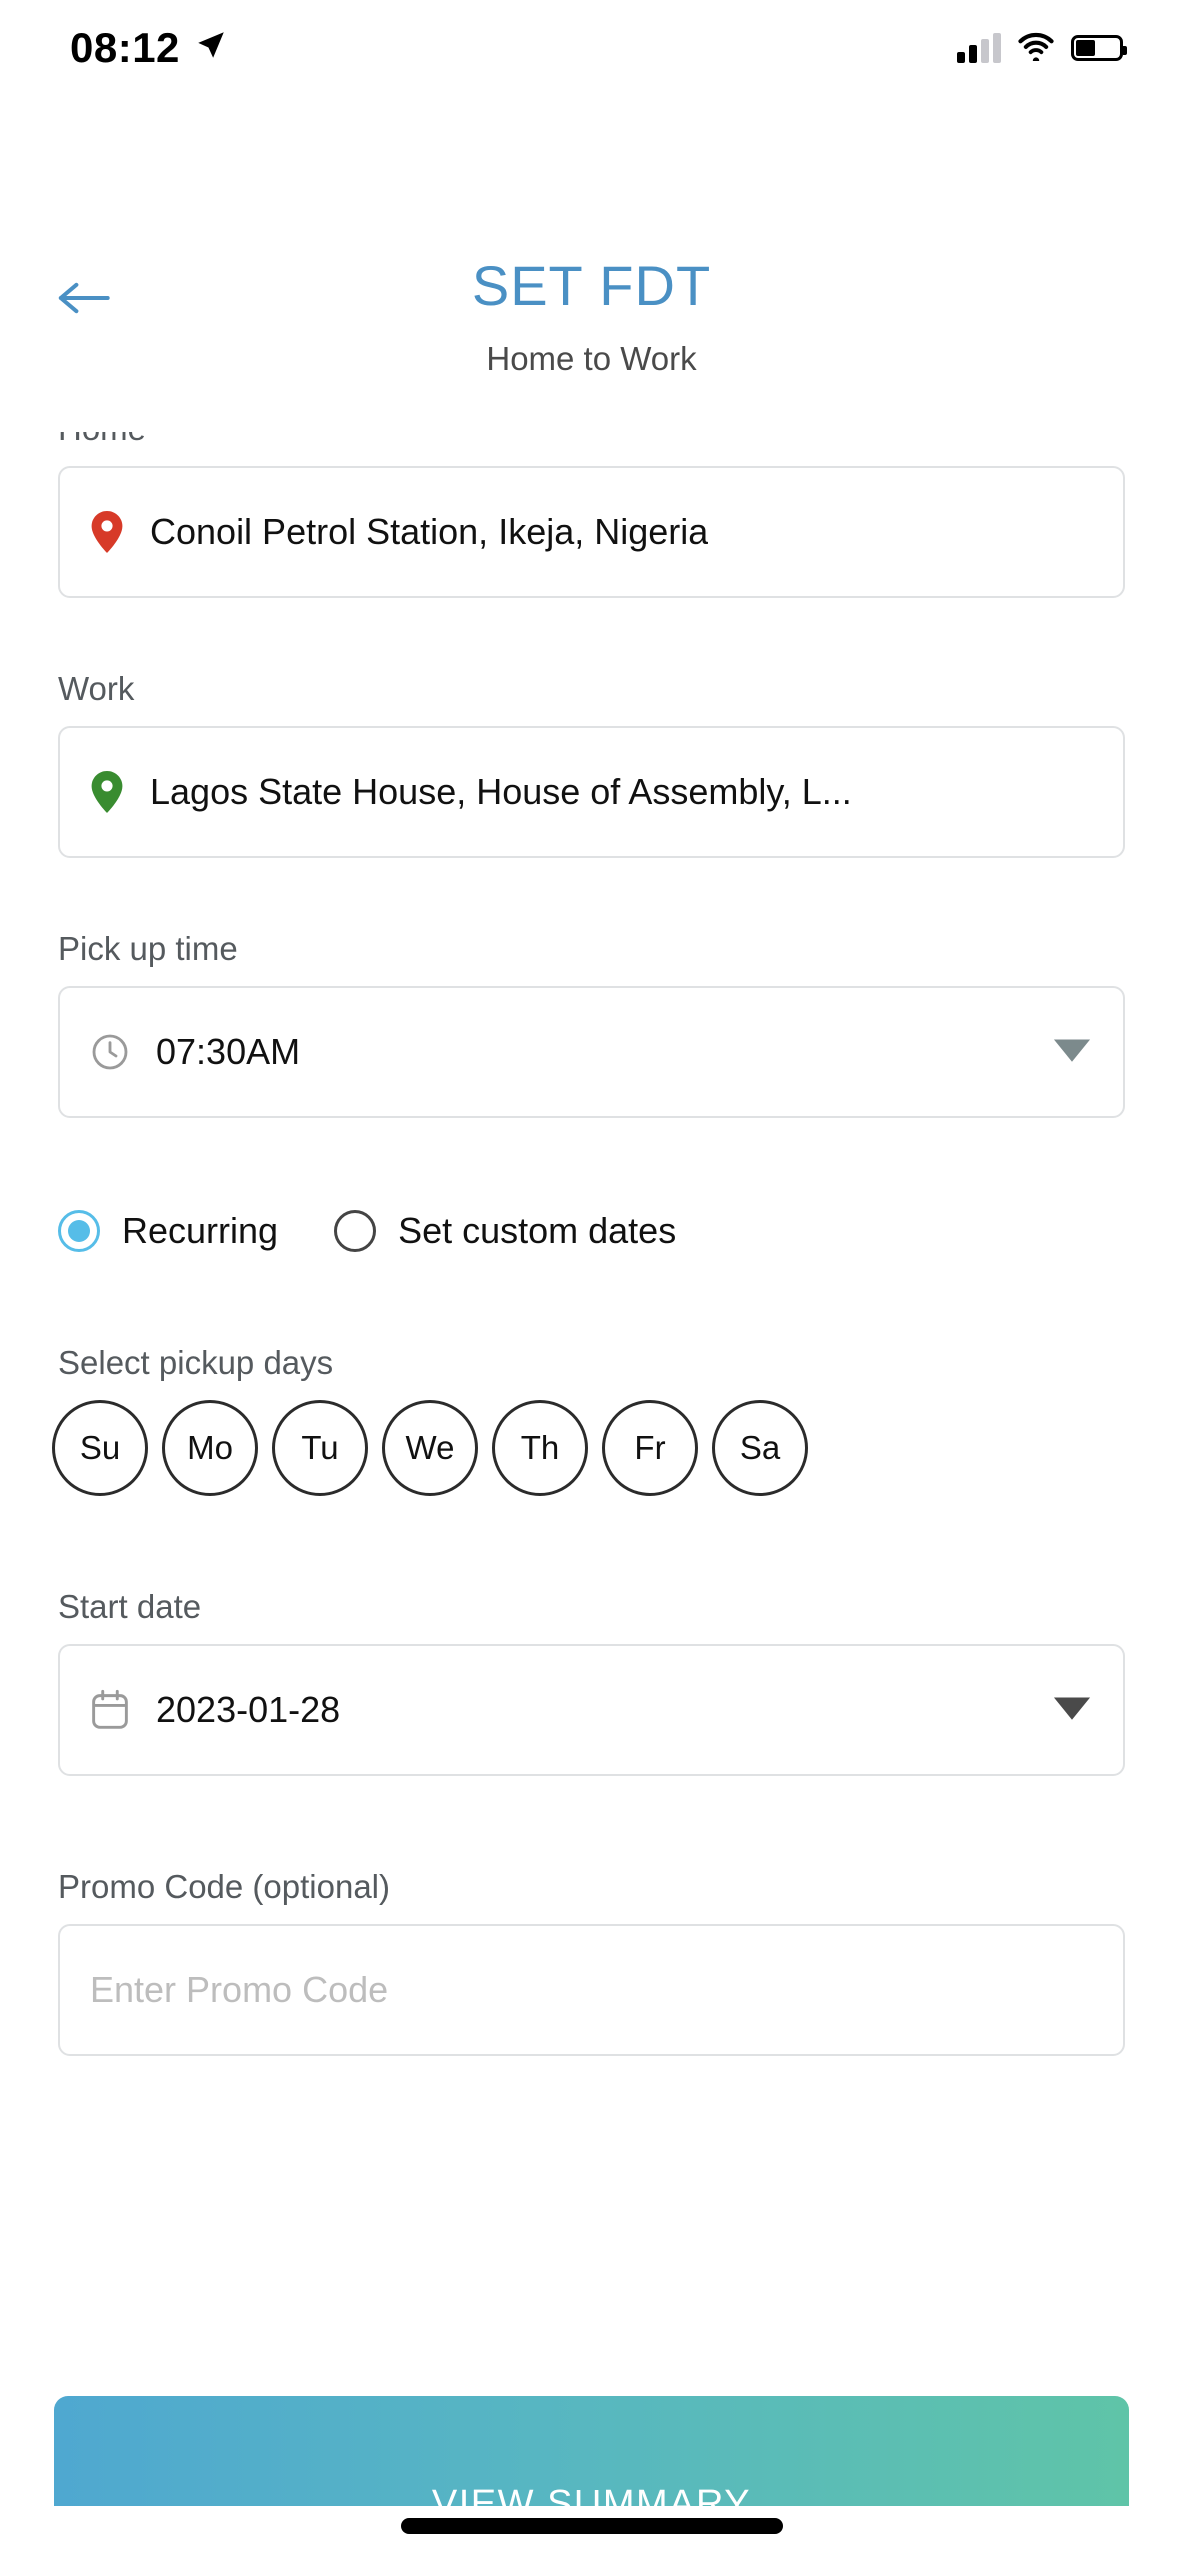 The image size is (1183, 2560). Describe the element at coordinates (228, 1051) in the screenshot. I see `pickup-time-value: 07:30AM` at that location.